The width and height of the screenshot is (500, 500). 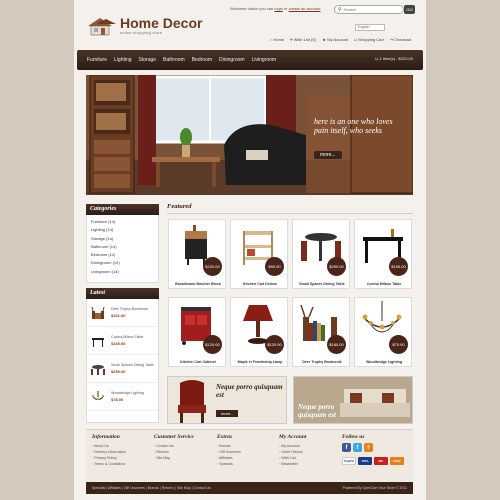 I want to click on product-card: $220.00 Broadboard Butcher Block, so click(x=197, y=254).